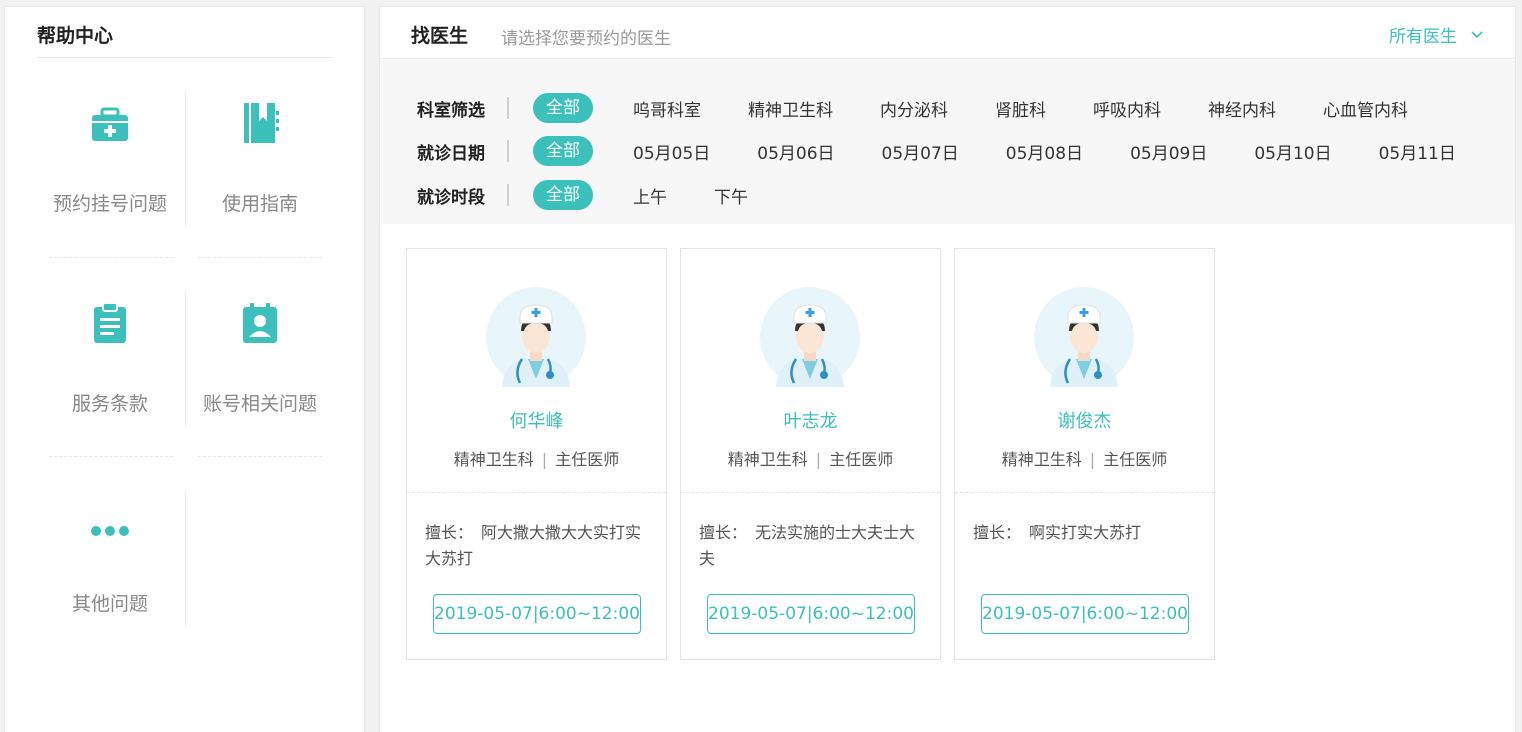 The height and width of the screenshot is (732, 1522). What do you see at coordinates (1044, 151) in the screenshot?
I see `filter-option: 05月08日` at bounding box center [1044, 151].